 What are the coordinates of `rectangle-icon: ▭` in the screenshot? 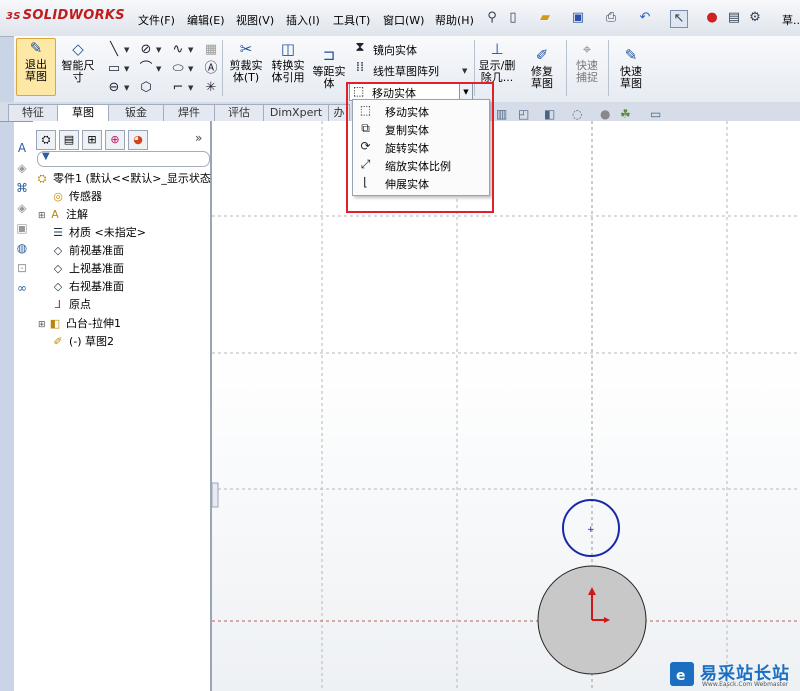 It's located at (114, 69).